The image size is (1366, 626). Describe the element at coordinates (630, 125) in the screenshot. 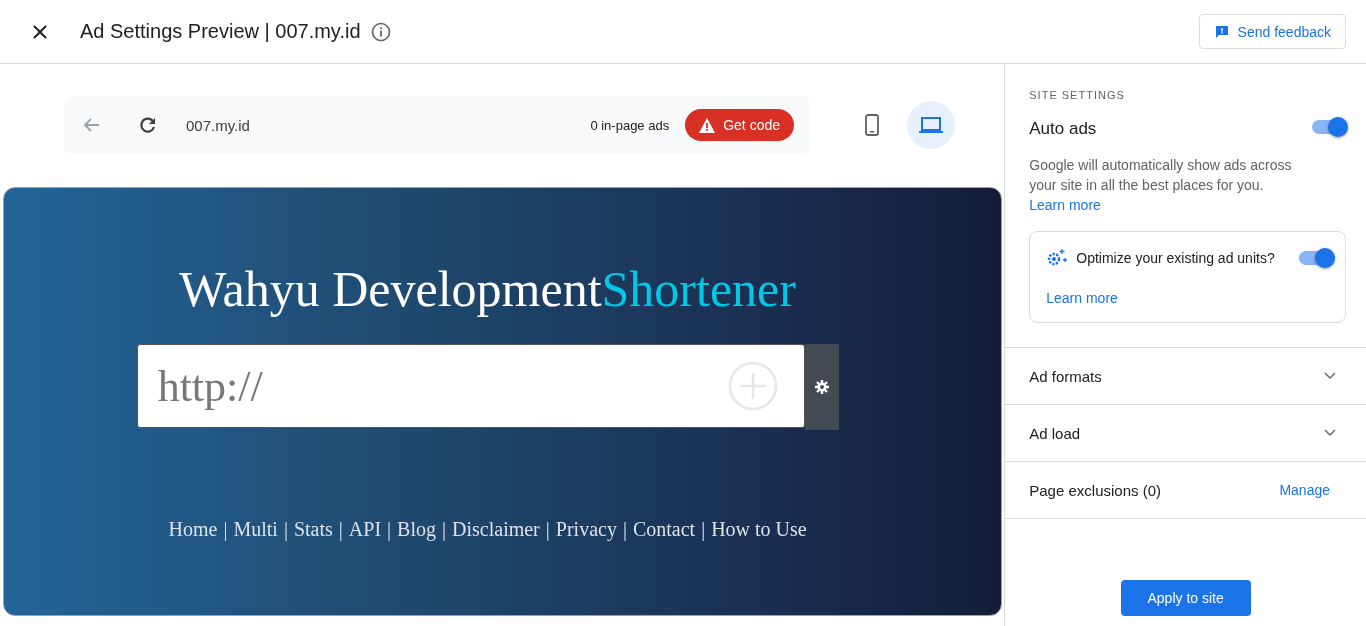

I see `ads-count: 0 in-page ads` at that location.